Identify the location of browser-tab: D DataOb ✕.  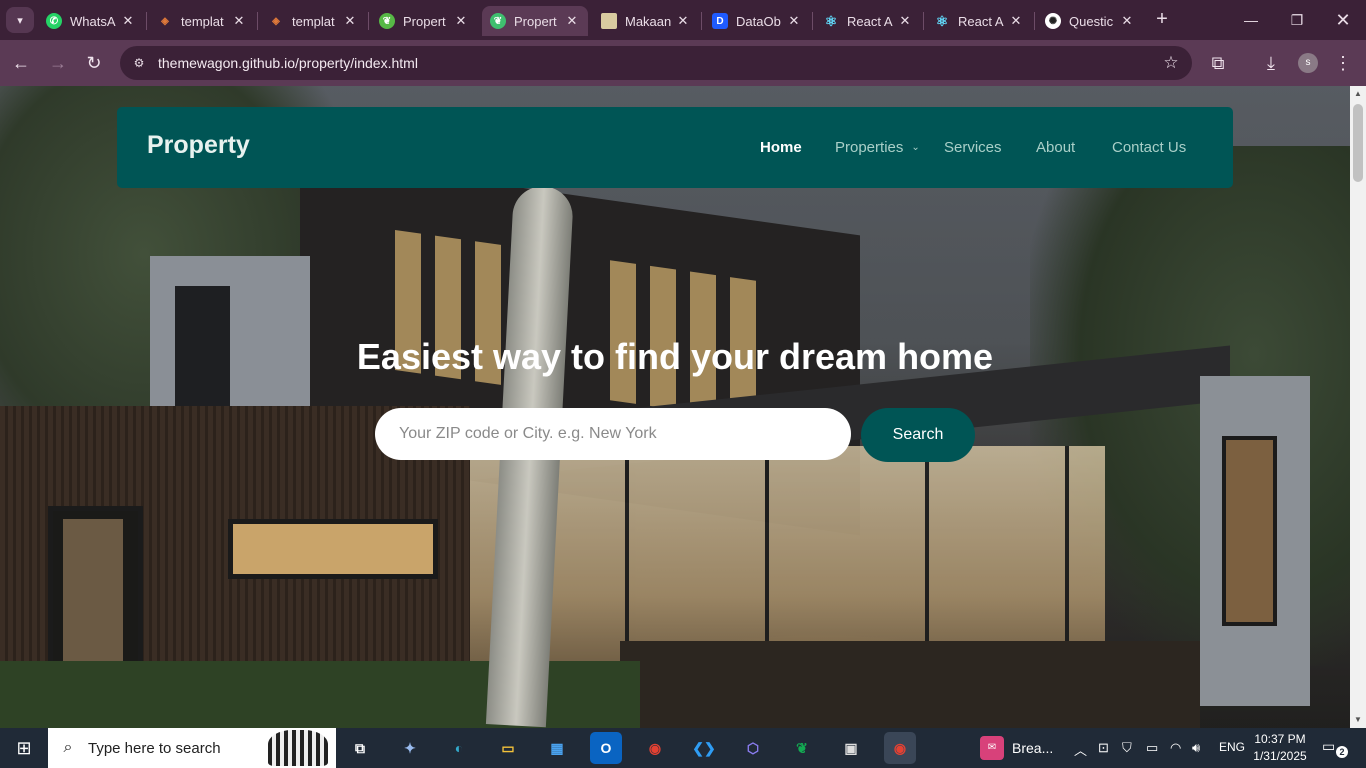
(757, 21).